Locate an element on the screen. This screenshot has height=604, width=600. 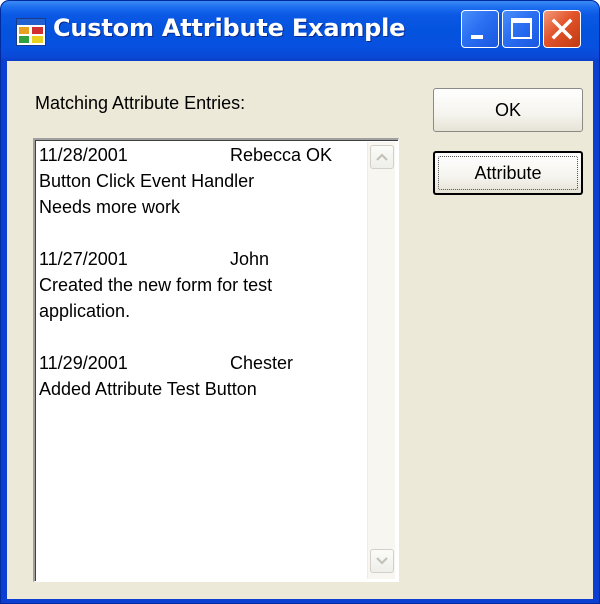
close-button is located at coordinates (562, 29).